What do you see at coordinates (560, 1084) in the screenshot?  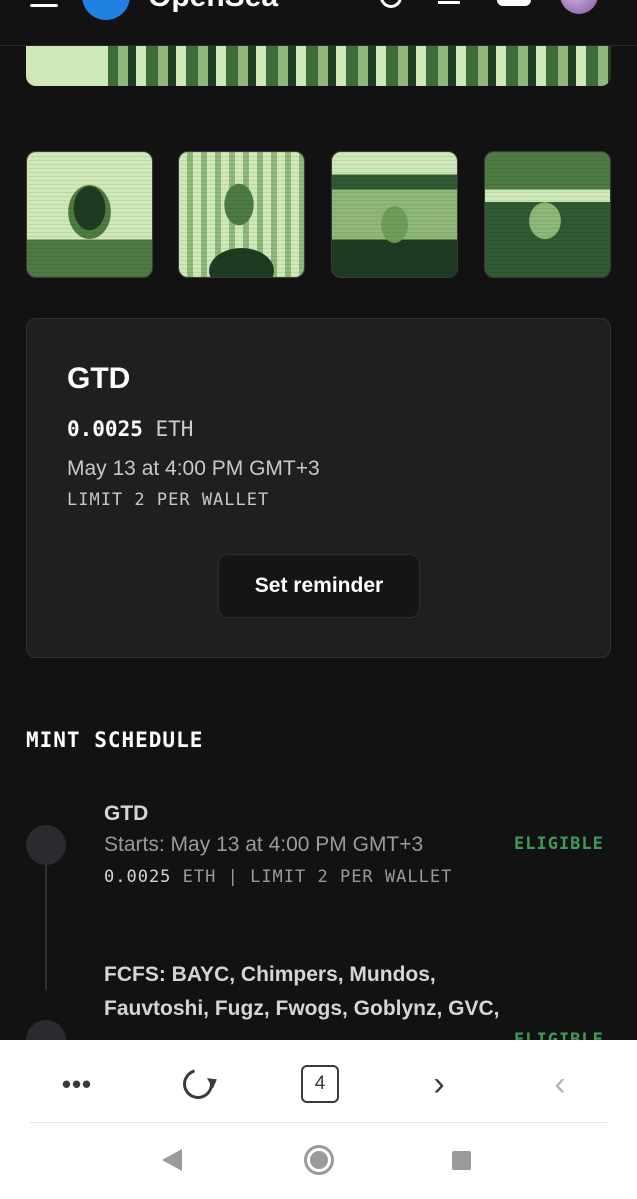 I see `back-icon: ‹` at bounding box center [560, 1084].